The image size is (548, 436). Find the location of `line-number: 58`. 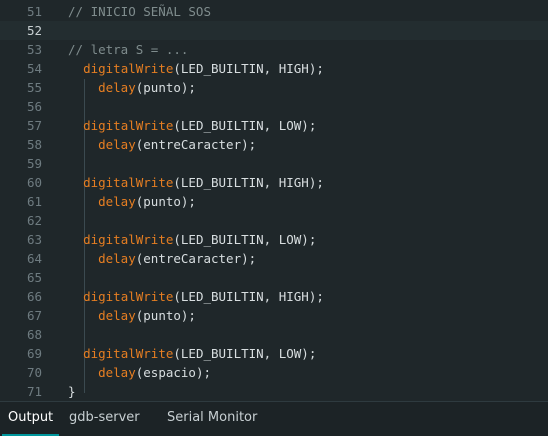

line-number: 58 is located at coordinates (34, 144).